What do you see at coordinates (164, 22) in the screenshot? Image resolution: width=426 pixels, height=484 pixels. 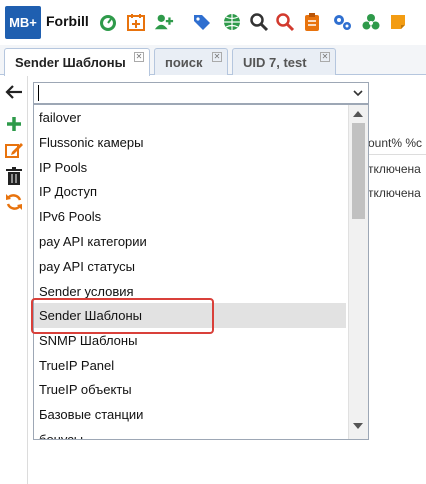 I see `add-user-icon` at bounding box center [164, 22].